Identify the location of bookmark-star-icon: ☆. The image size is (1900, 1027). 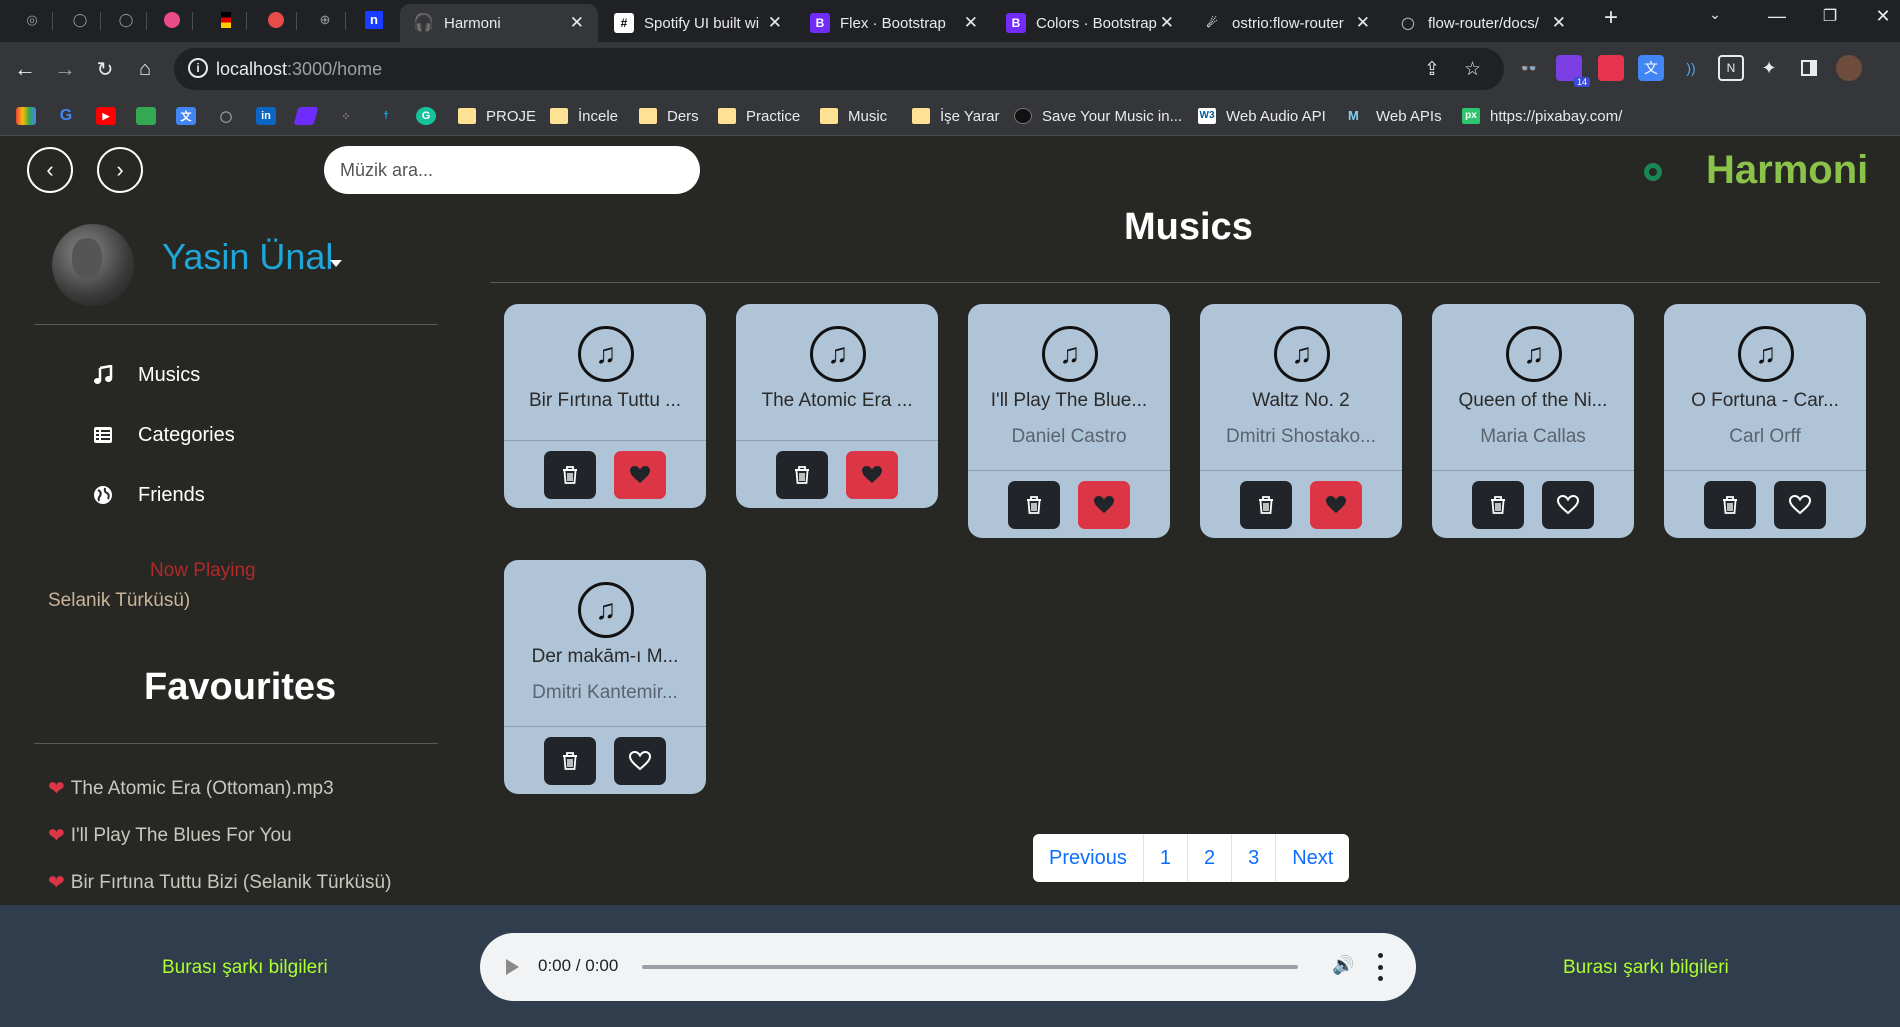
(1472, 69).